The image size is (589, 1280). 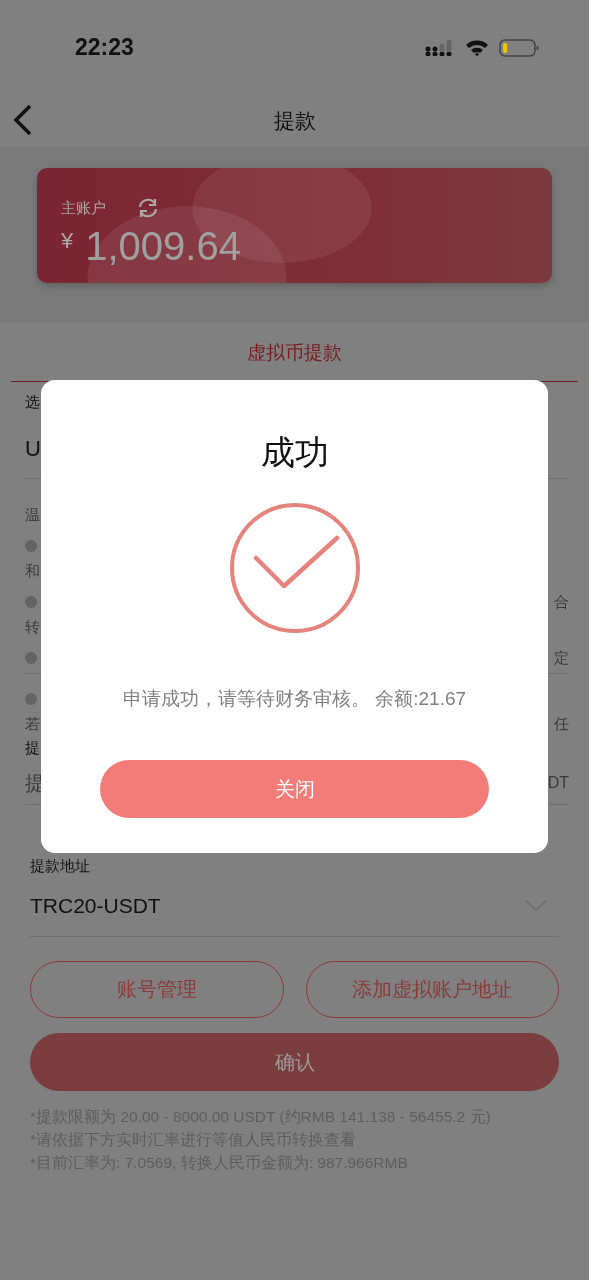 What do you see at coordinates (294, 906) in the screenshot?
I see `address-select: TRC20-USDT` at bounding box center [294, 906].